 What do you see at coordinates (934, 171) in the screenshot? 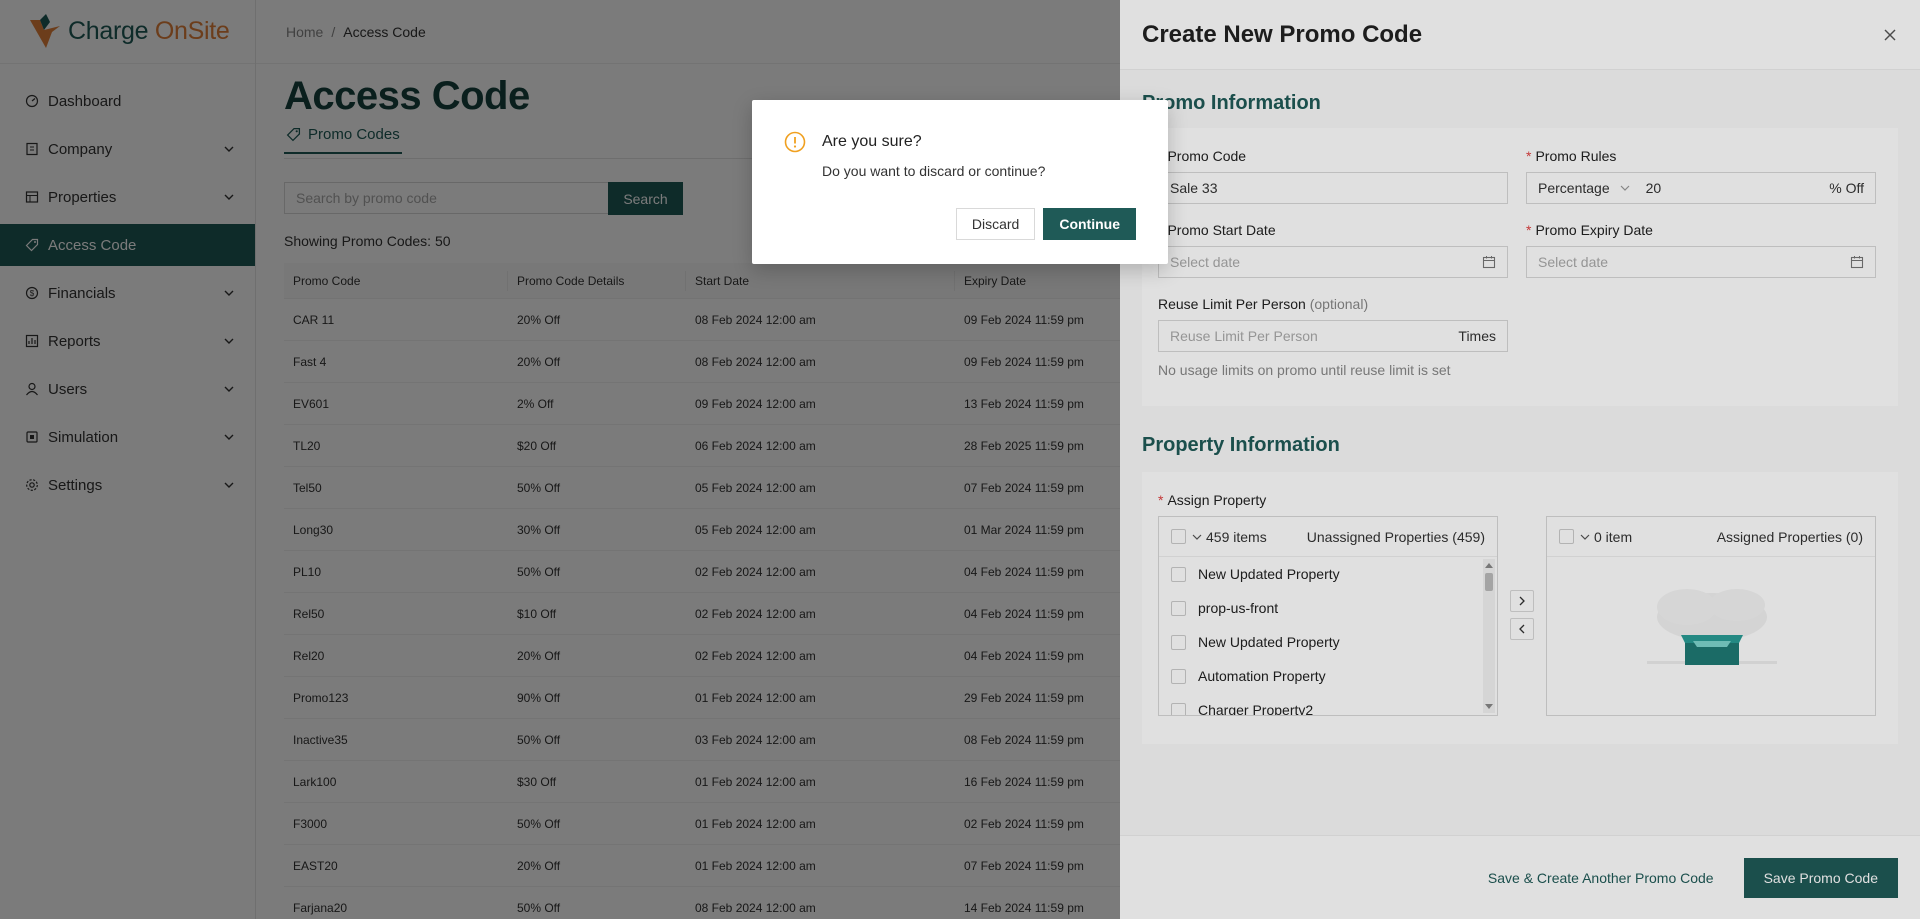
I see `dialog-message: Do you want to discard or continue?` at bounding box center [934, 171].